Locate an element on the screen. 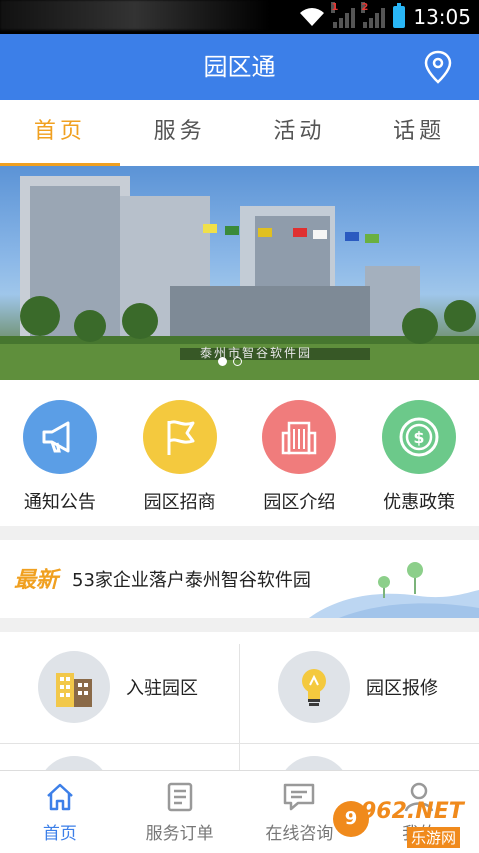  quick-link-label: 园区招商 is located at coordinates (179, 502).